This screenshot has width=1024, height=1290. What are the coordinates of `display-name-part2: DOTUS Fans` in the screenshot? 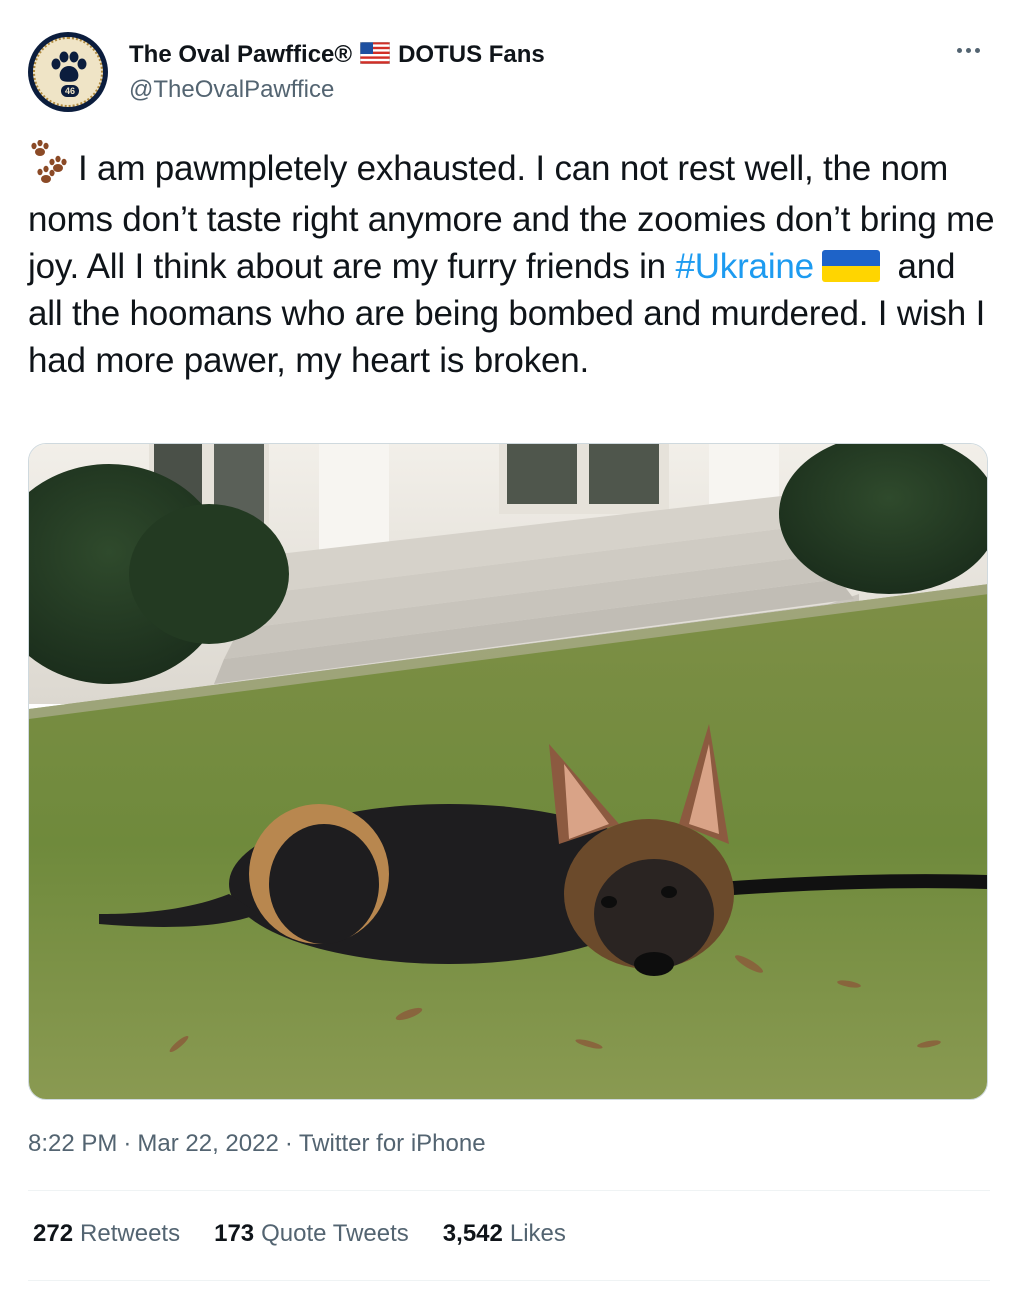 It's located at (471, 55).